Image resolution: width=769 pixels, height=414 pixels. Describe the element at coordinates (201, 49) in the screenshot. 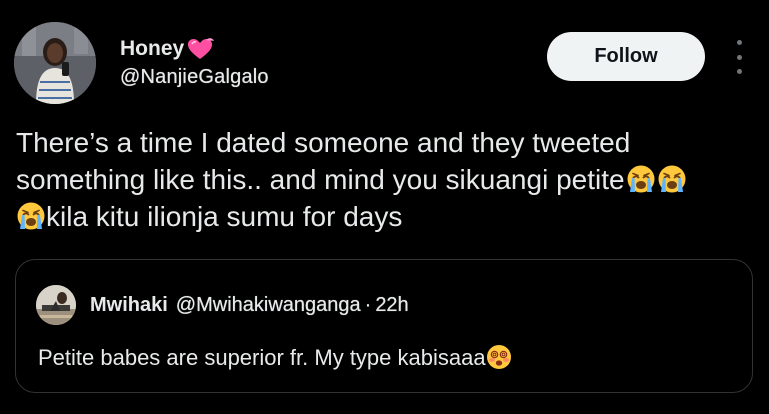

I see `heart-with-ribbon-icon` at that location.